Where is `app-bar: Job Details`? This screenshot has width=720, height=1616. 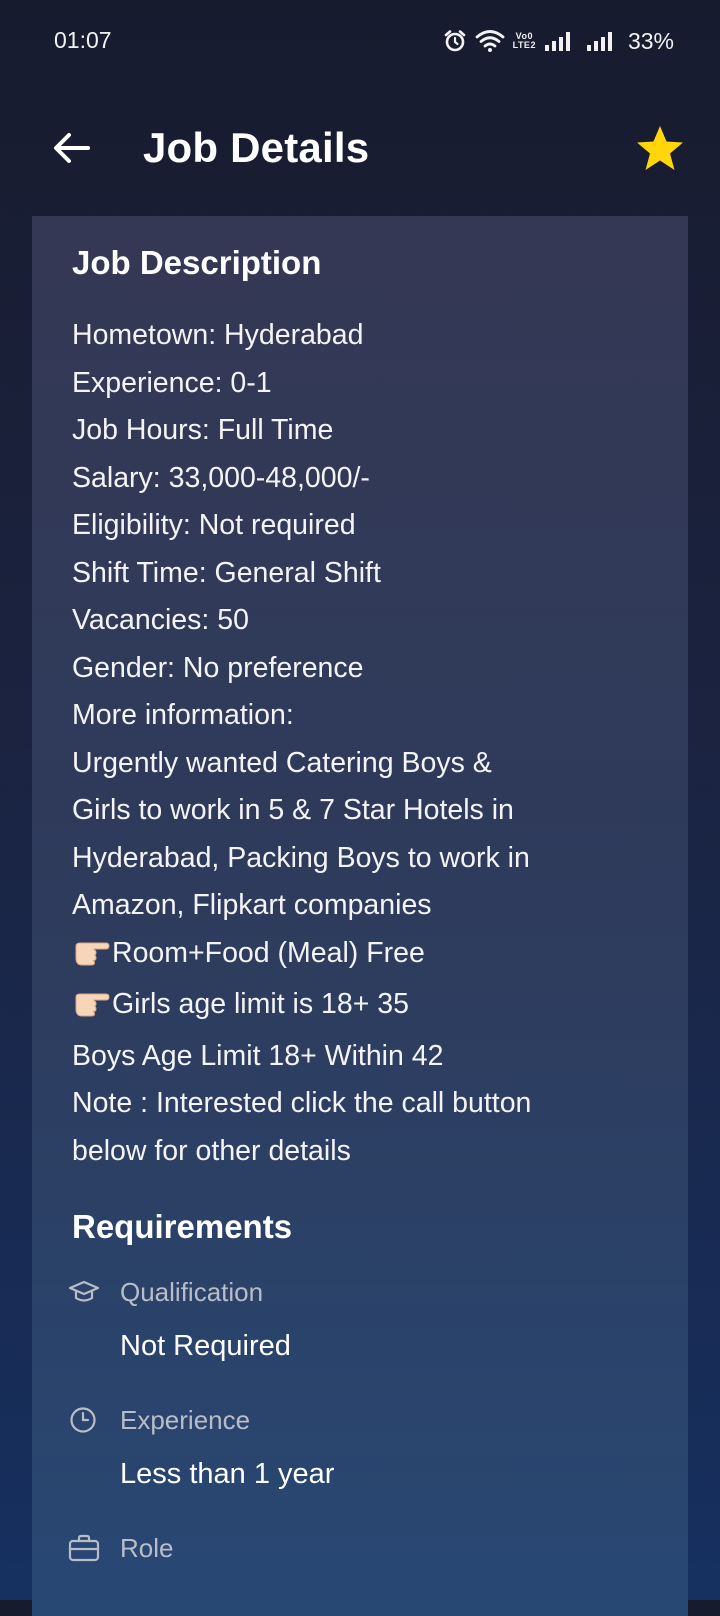
app-bar: Job Details is located at coordinates (360, 148).